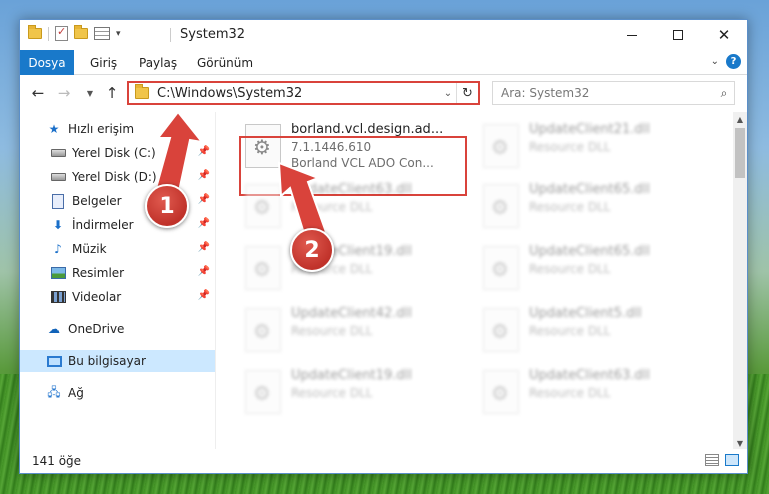 This screenshot has height=494, width=769. I want to click on navigation-bar: ← → ▼ ↑ C:\Windows\System32 ⌄ ↻ ⌕, so click(383, 93).